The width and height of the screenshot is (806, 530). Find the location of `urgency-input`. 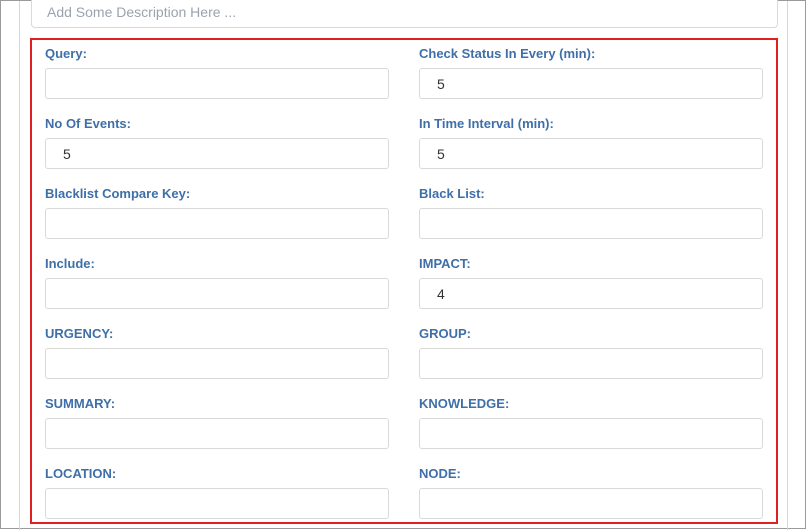

urgency-input is located at coordinates (217, 363).